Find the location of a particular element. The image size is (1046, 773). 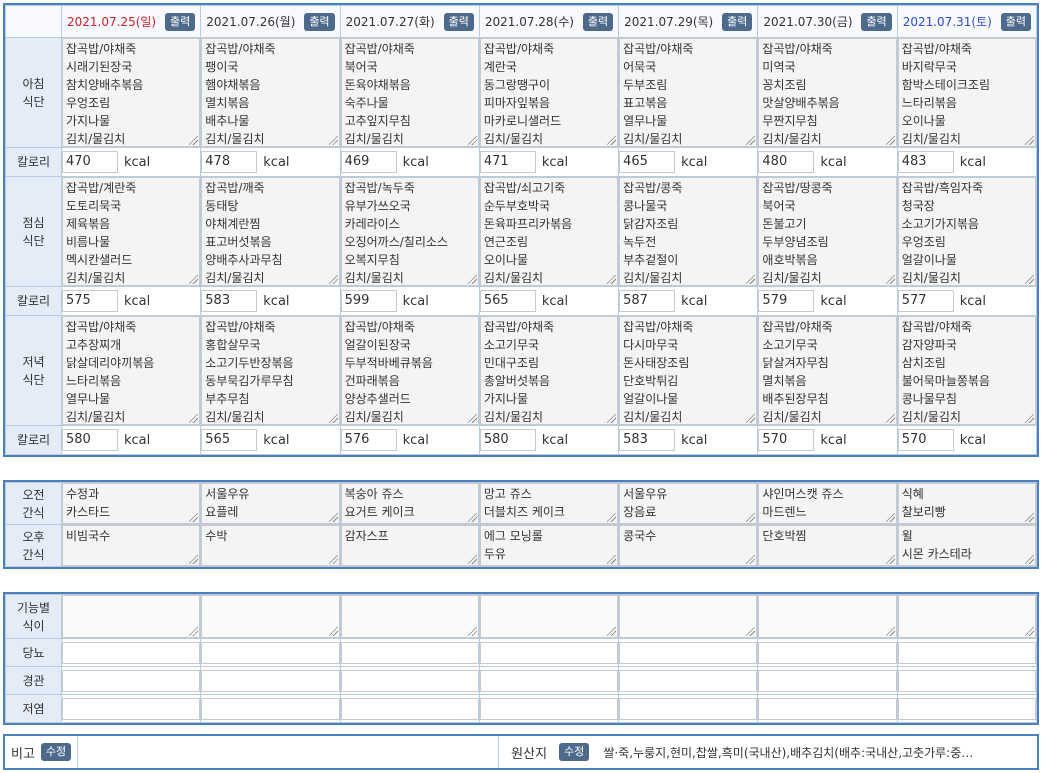

breakfast-menu-textarea: 잡곡밥/야채죽 어묵국 두부조림 표고볶음 열무나물 김치/물김치 is located at coordinates (688, 92).